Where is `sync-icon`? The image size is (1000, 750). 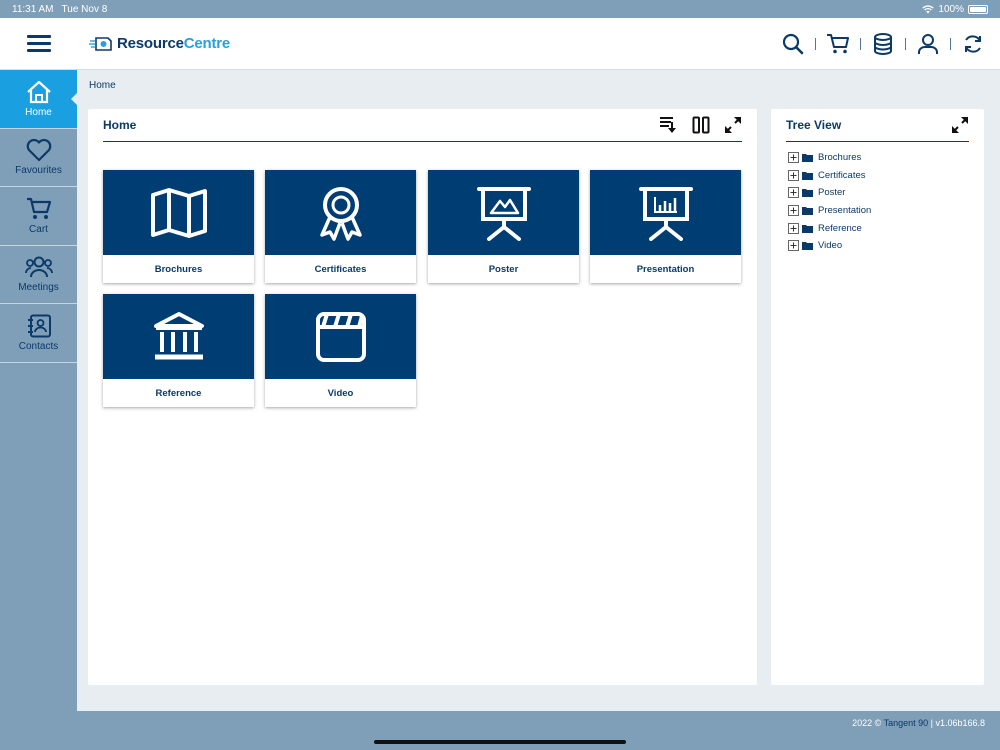
sync-icon is located at coordinates (973, 43).